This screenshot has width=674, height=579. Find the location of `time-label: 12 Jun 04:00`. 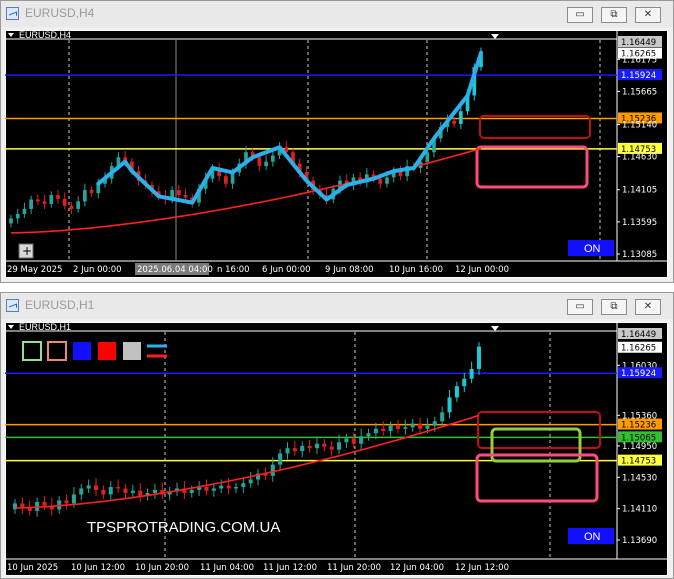

time-label: 12 Jun 04:00 is located at coordinates (417, 568).